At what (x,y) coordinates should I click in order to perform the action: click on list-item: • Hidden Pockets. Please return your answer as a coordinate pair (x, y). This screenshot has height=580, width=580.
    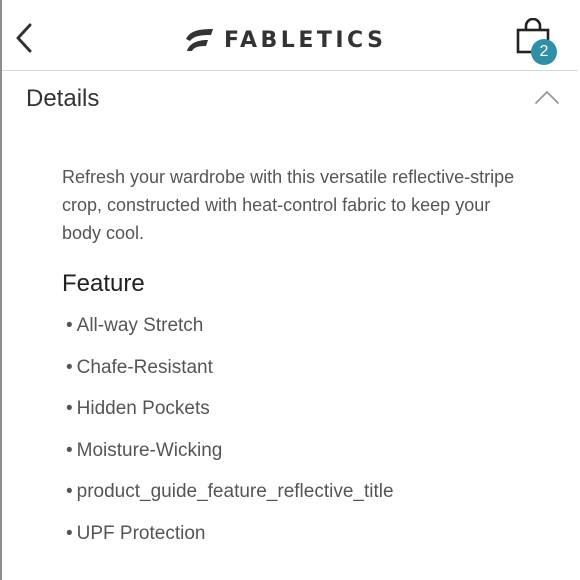
    Looking at the image, I should click on (138, 408).